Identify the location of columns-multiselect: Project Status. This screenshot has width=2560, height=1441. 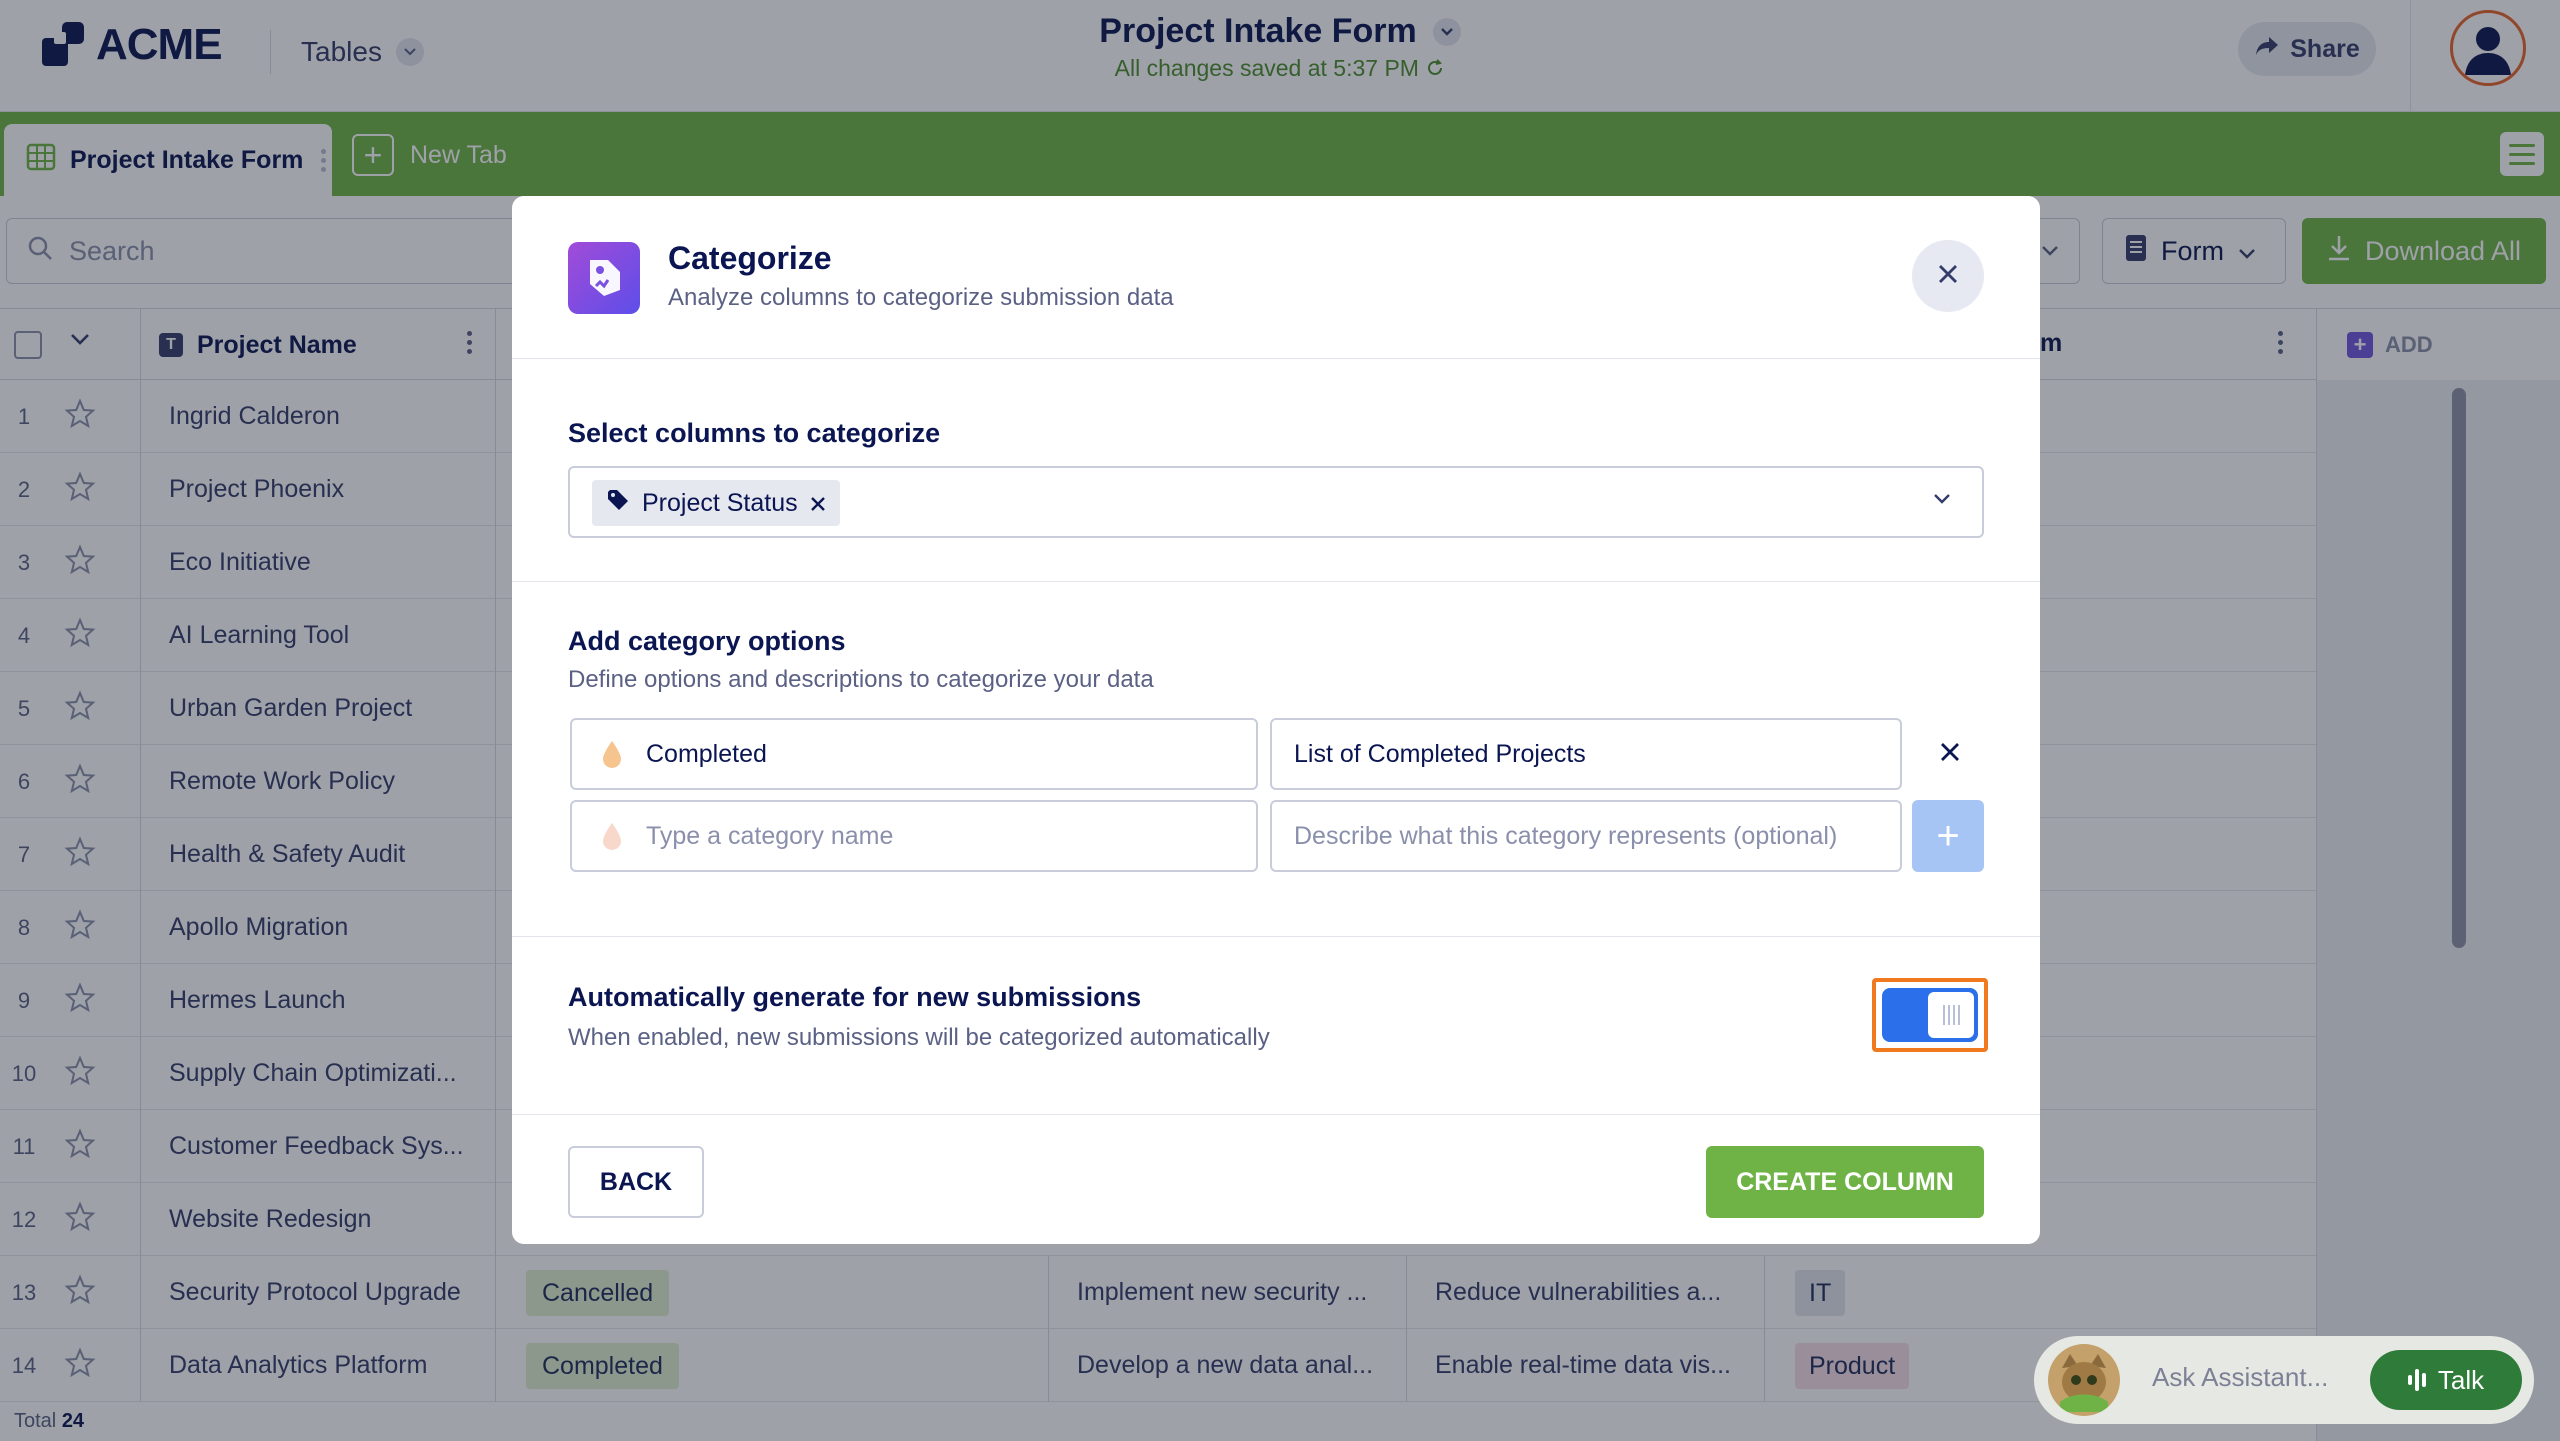
(1276, 502).